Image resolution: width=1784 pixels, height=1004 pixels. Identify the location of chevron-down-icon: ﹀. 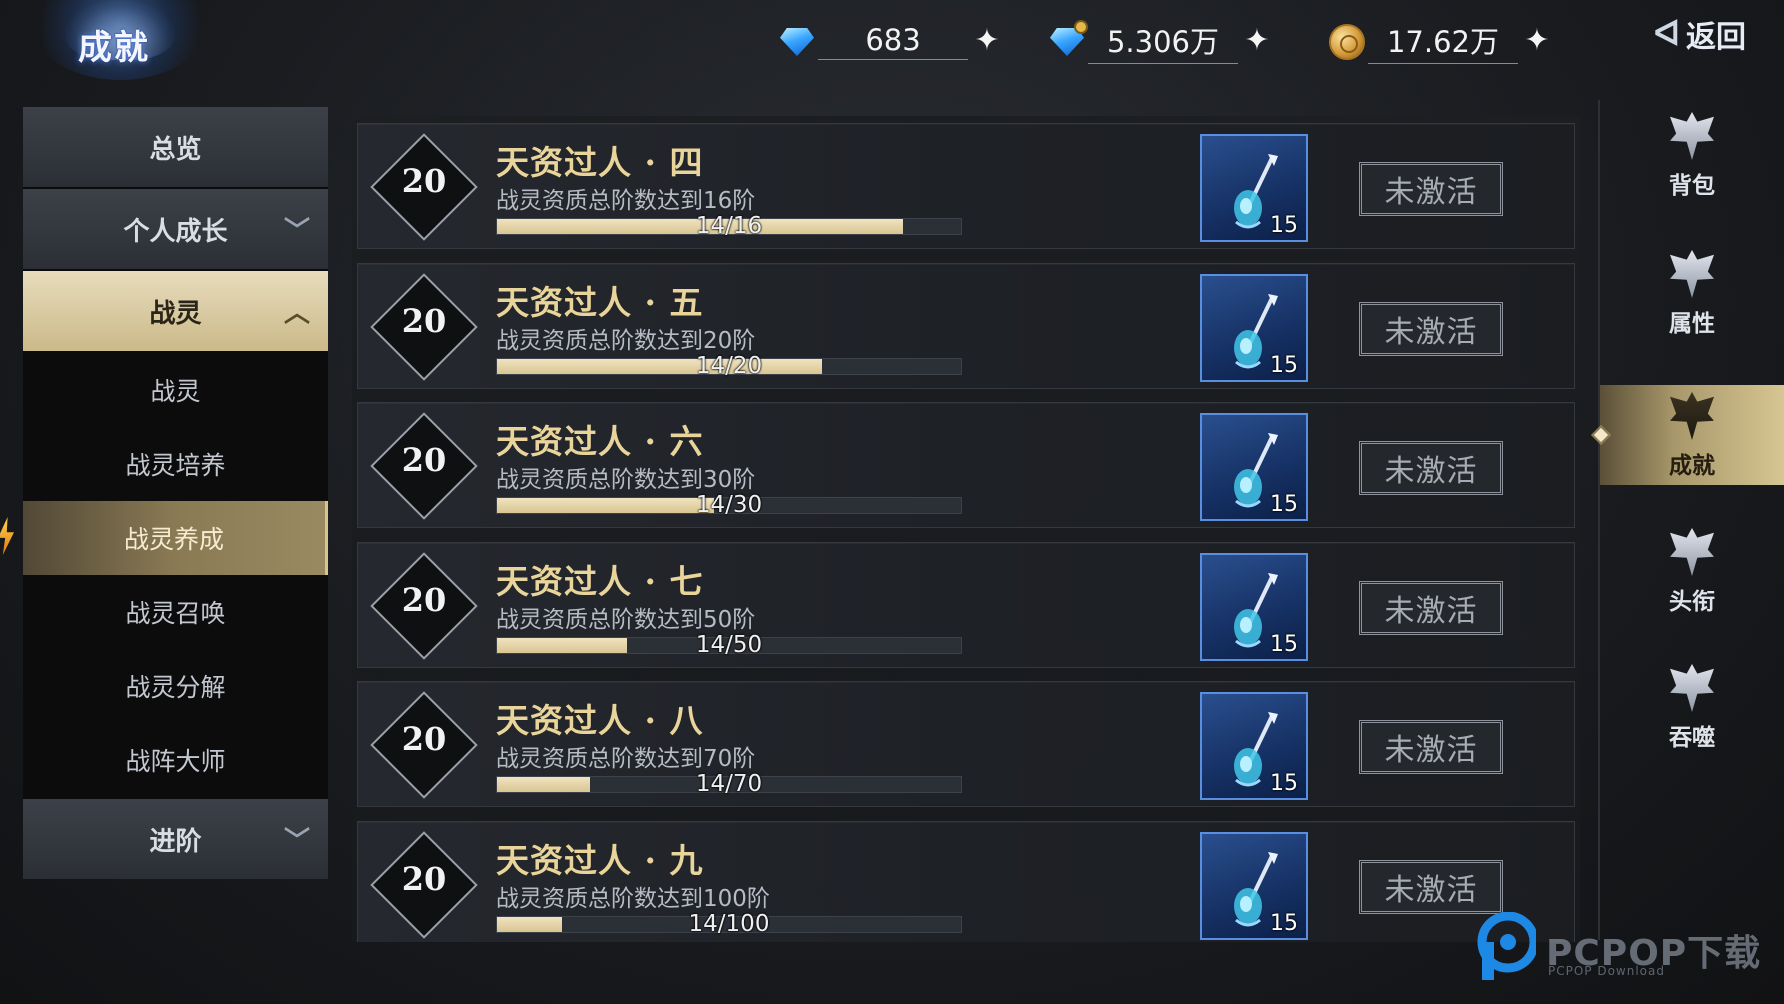
(296, 841).